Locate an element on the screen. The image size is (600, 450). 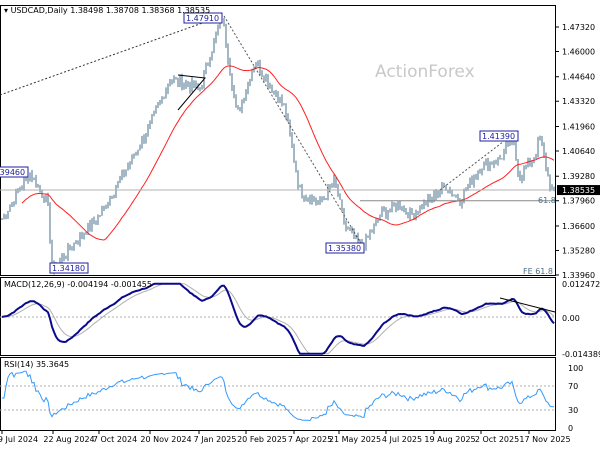
macd-tick-label: -0.014389 is located at coordinates (581, 354).